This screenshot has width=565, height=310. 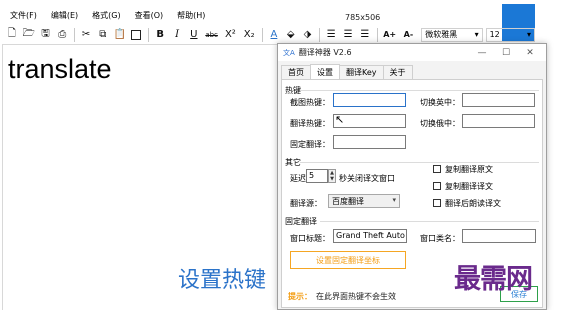 What do you see at coordinates (331, 35) in the screenshot?
I see `align-left-icon: ☰` at bounding box center [331, 35].